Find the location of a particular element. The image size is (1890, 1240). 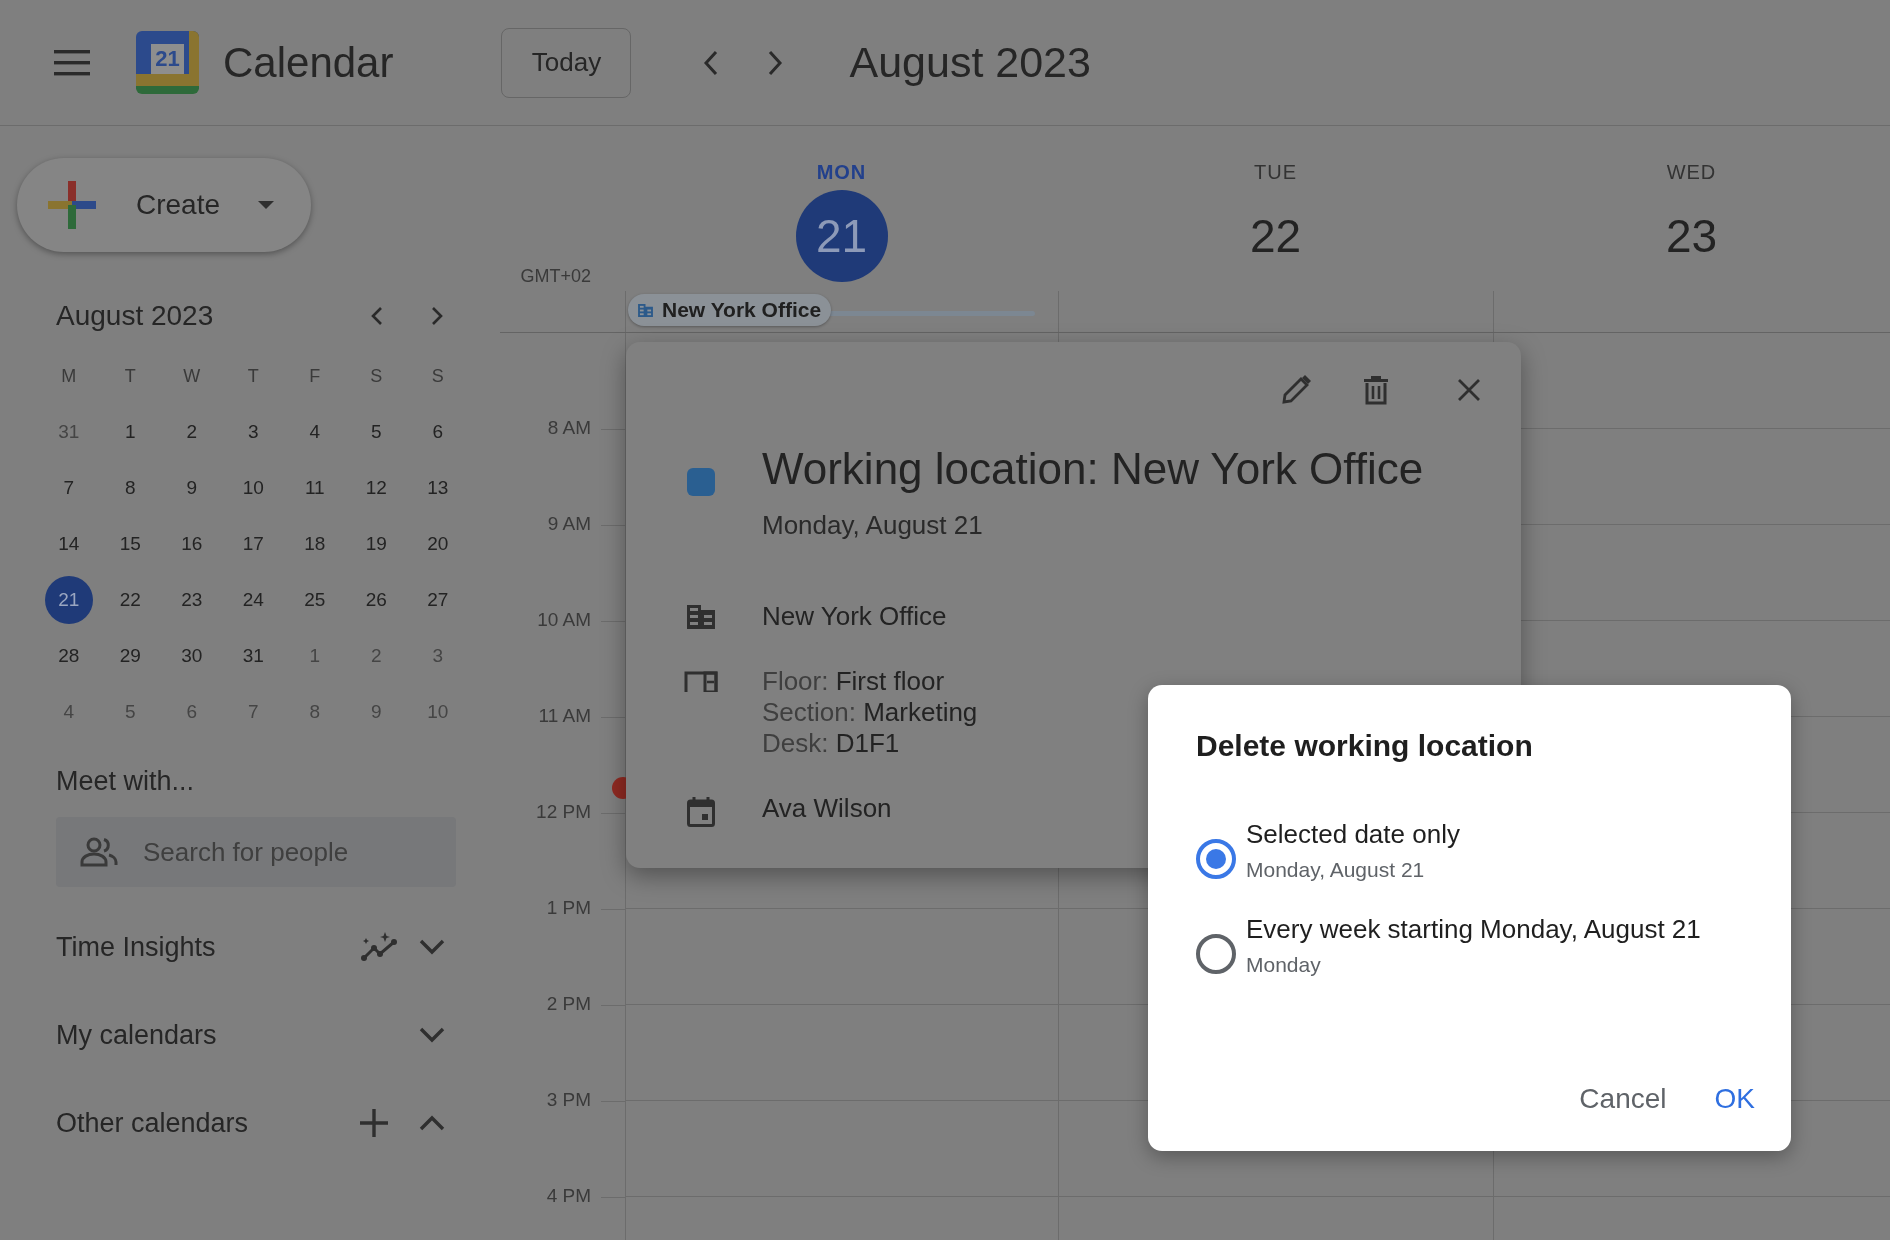

hour-label: 10 AM is located at coordinates (564, 620).